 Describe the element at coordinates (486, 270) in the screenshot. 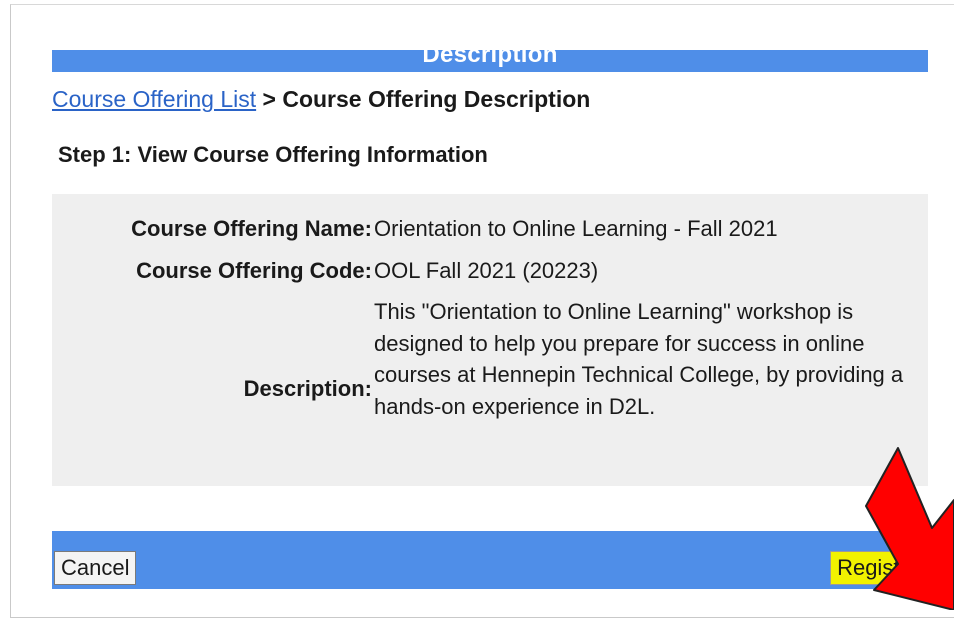

I see `course-code-value: OOL Fall 2021 (20223)` at that location.